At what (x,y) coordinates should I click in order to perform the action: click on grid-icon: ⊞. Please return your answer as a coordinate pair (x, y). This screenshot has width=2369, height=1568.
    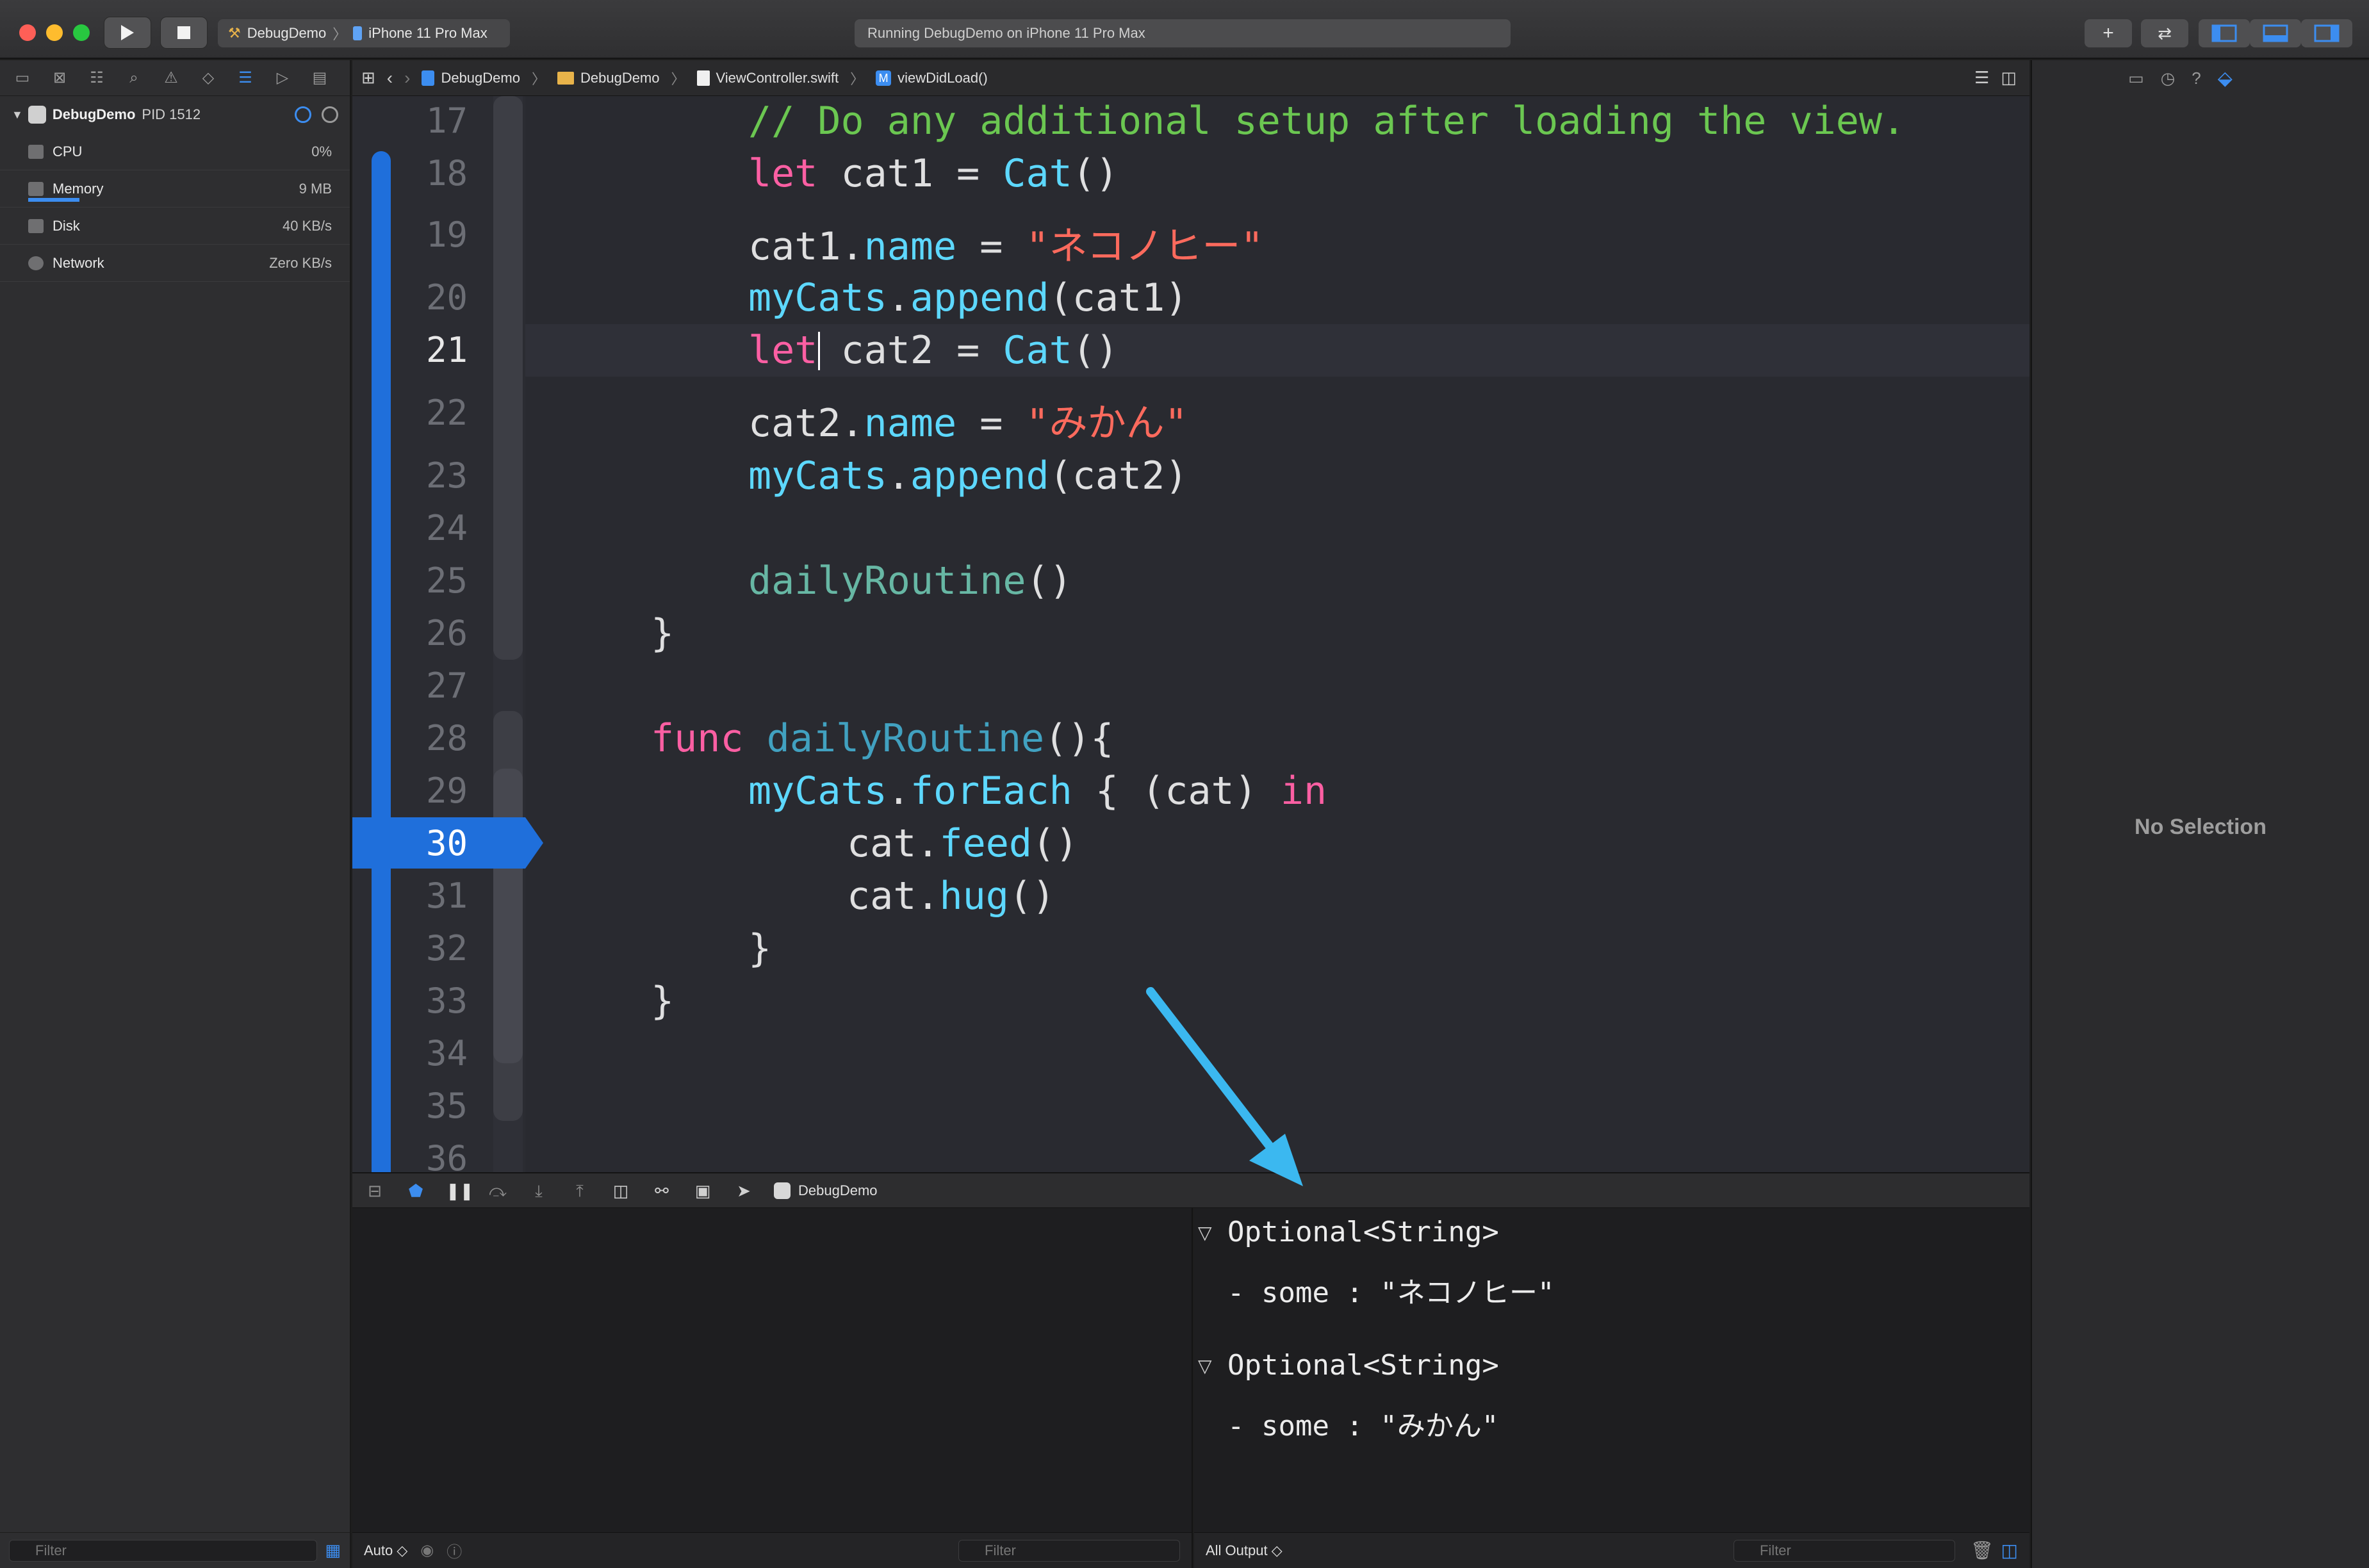
    Looking at the image, I should click on (368, 78).